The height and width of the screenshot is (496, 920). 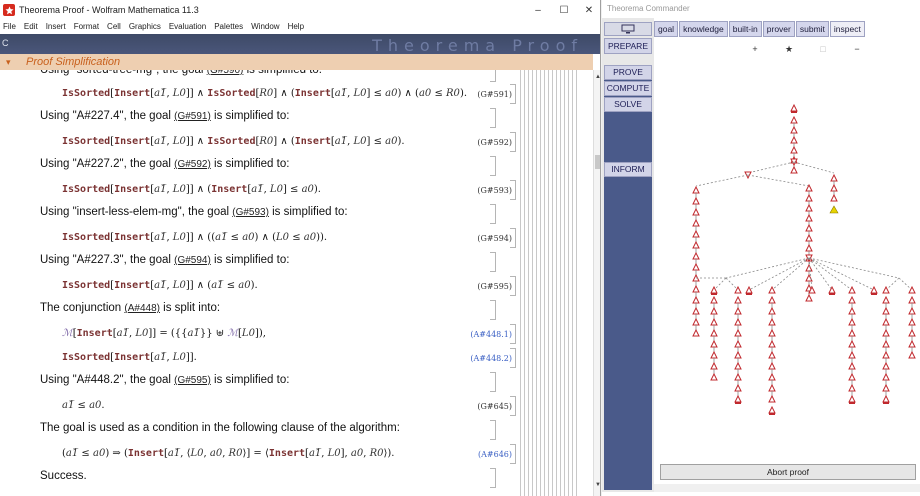 I want to click on prove-button: PROVE, so click(x=628, y=72).